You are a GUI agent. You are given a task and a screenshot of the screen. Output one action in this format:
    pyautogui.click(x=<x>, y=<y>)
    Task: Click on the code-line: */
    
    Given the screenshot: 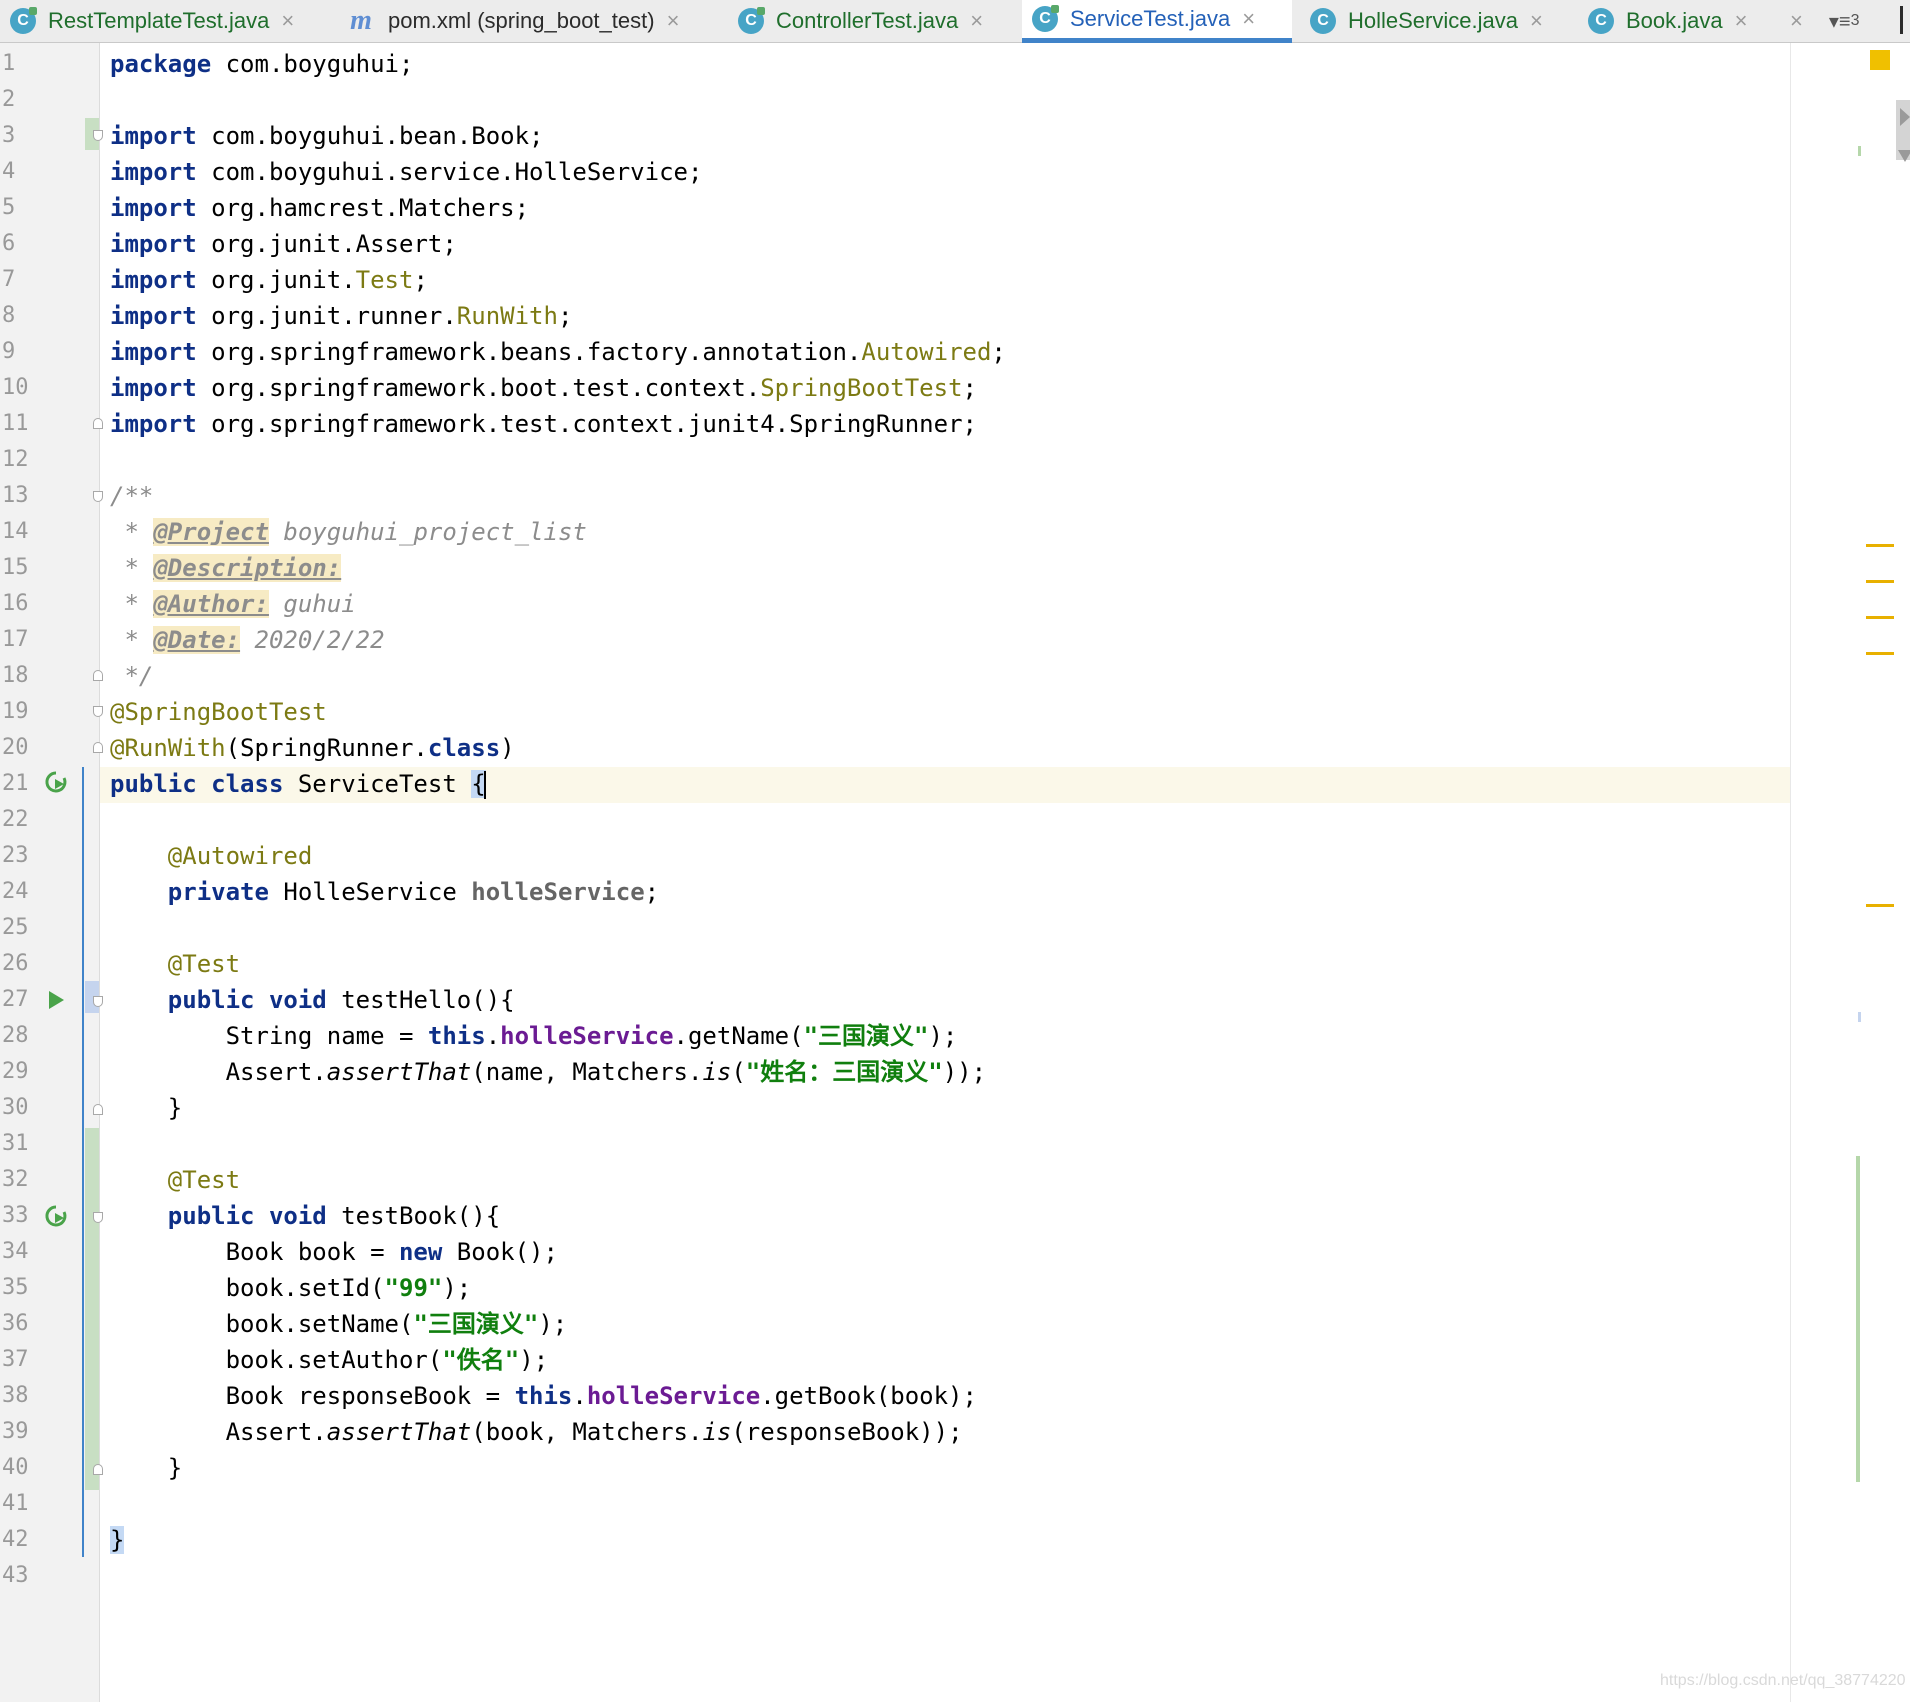 What is the action you would take?
    pyautogui.click(x=131, y=676)
    